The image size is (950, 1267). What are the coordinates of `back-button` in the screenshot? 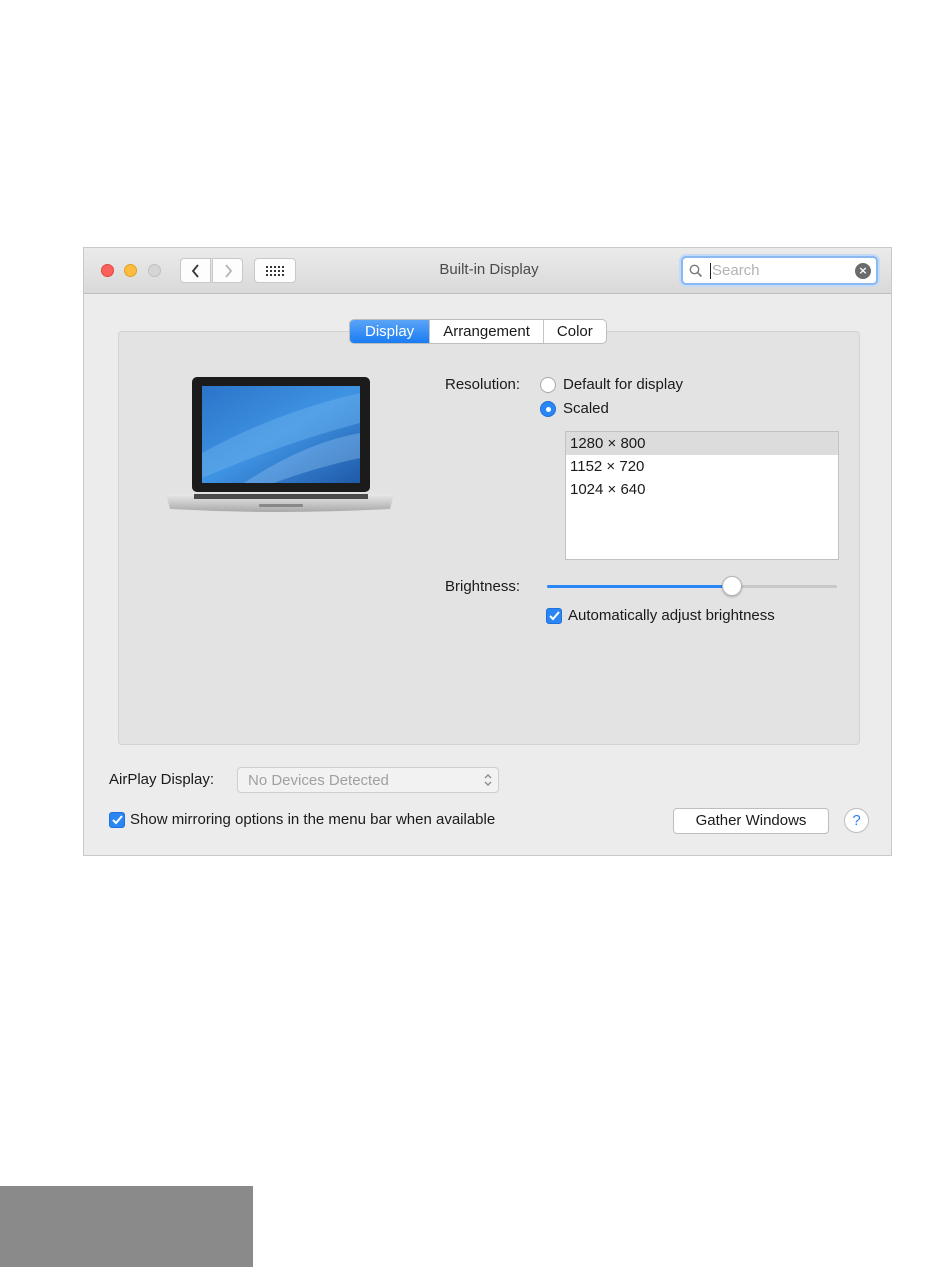 It's located at (195, 270).